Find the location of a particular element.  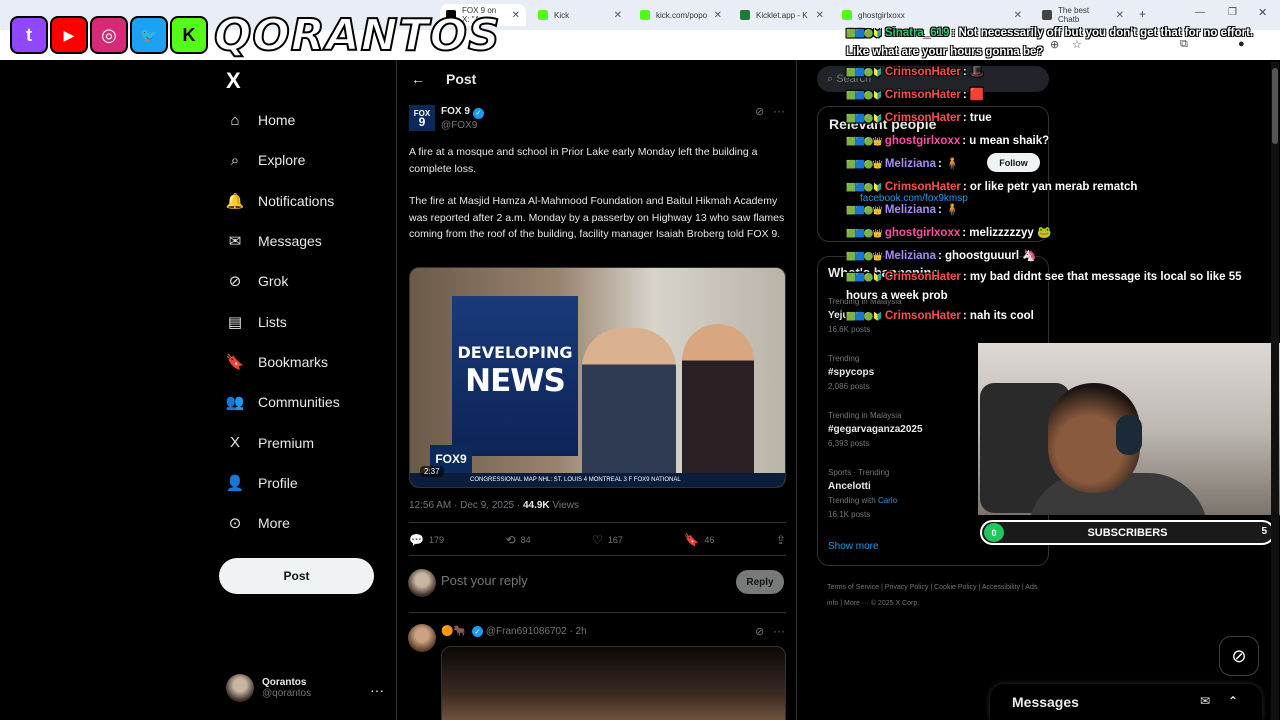

chevron-up-icon: ⌃ is located at coordinates (1233, 701).